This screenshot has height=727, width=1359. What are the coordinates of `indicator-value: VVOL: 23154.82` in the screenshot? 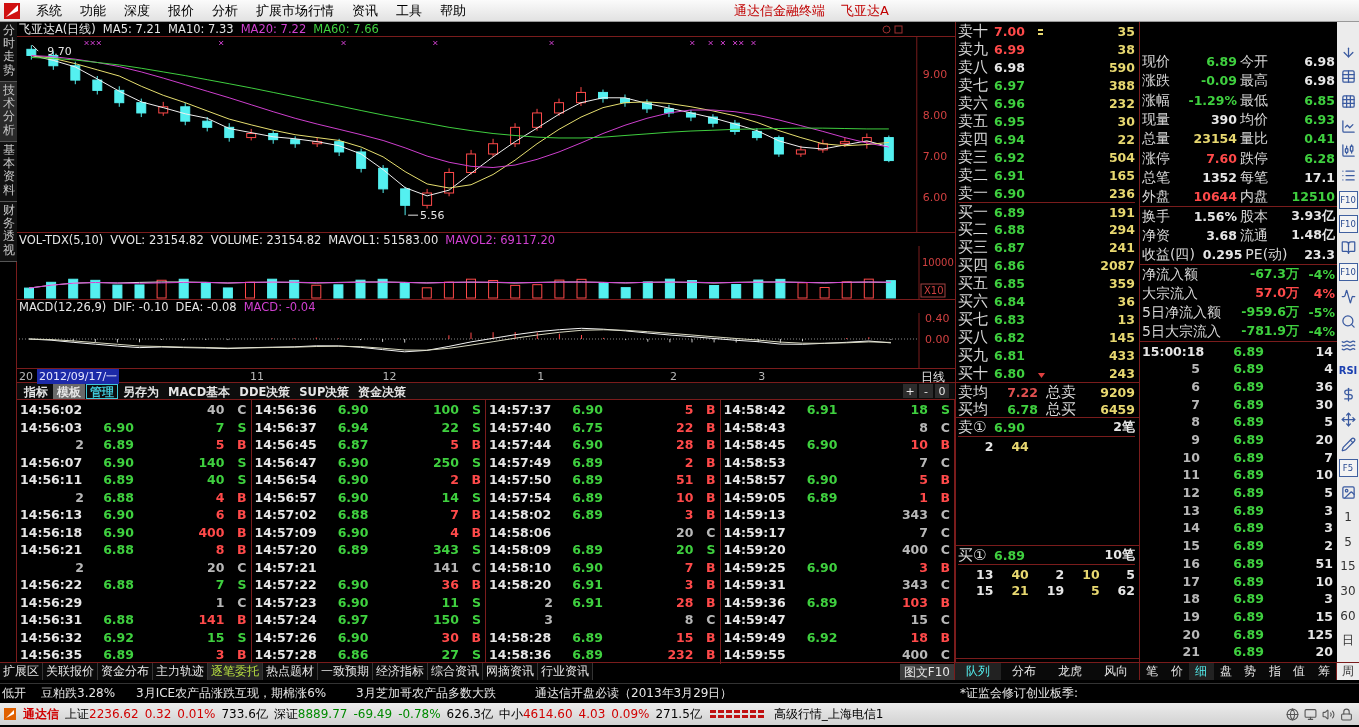 It's located at (157, 239).